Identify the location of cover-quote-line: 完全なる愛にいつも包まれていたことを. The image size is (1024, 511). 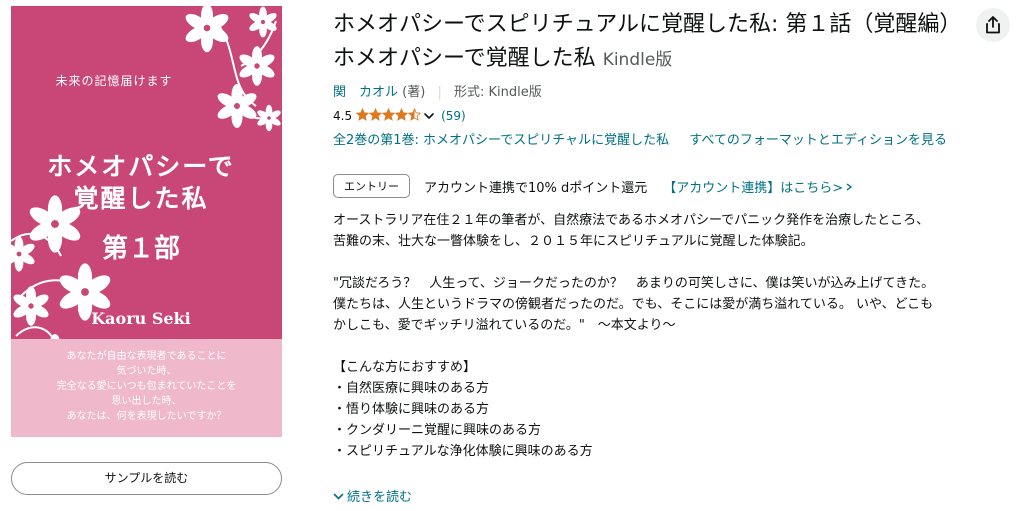
(146, 386).